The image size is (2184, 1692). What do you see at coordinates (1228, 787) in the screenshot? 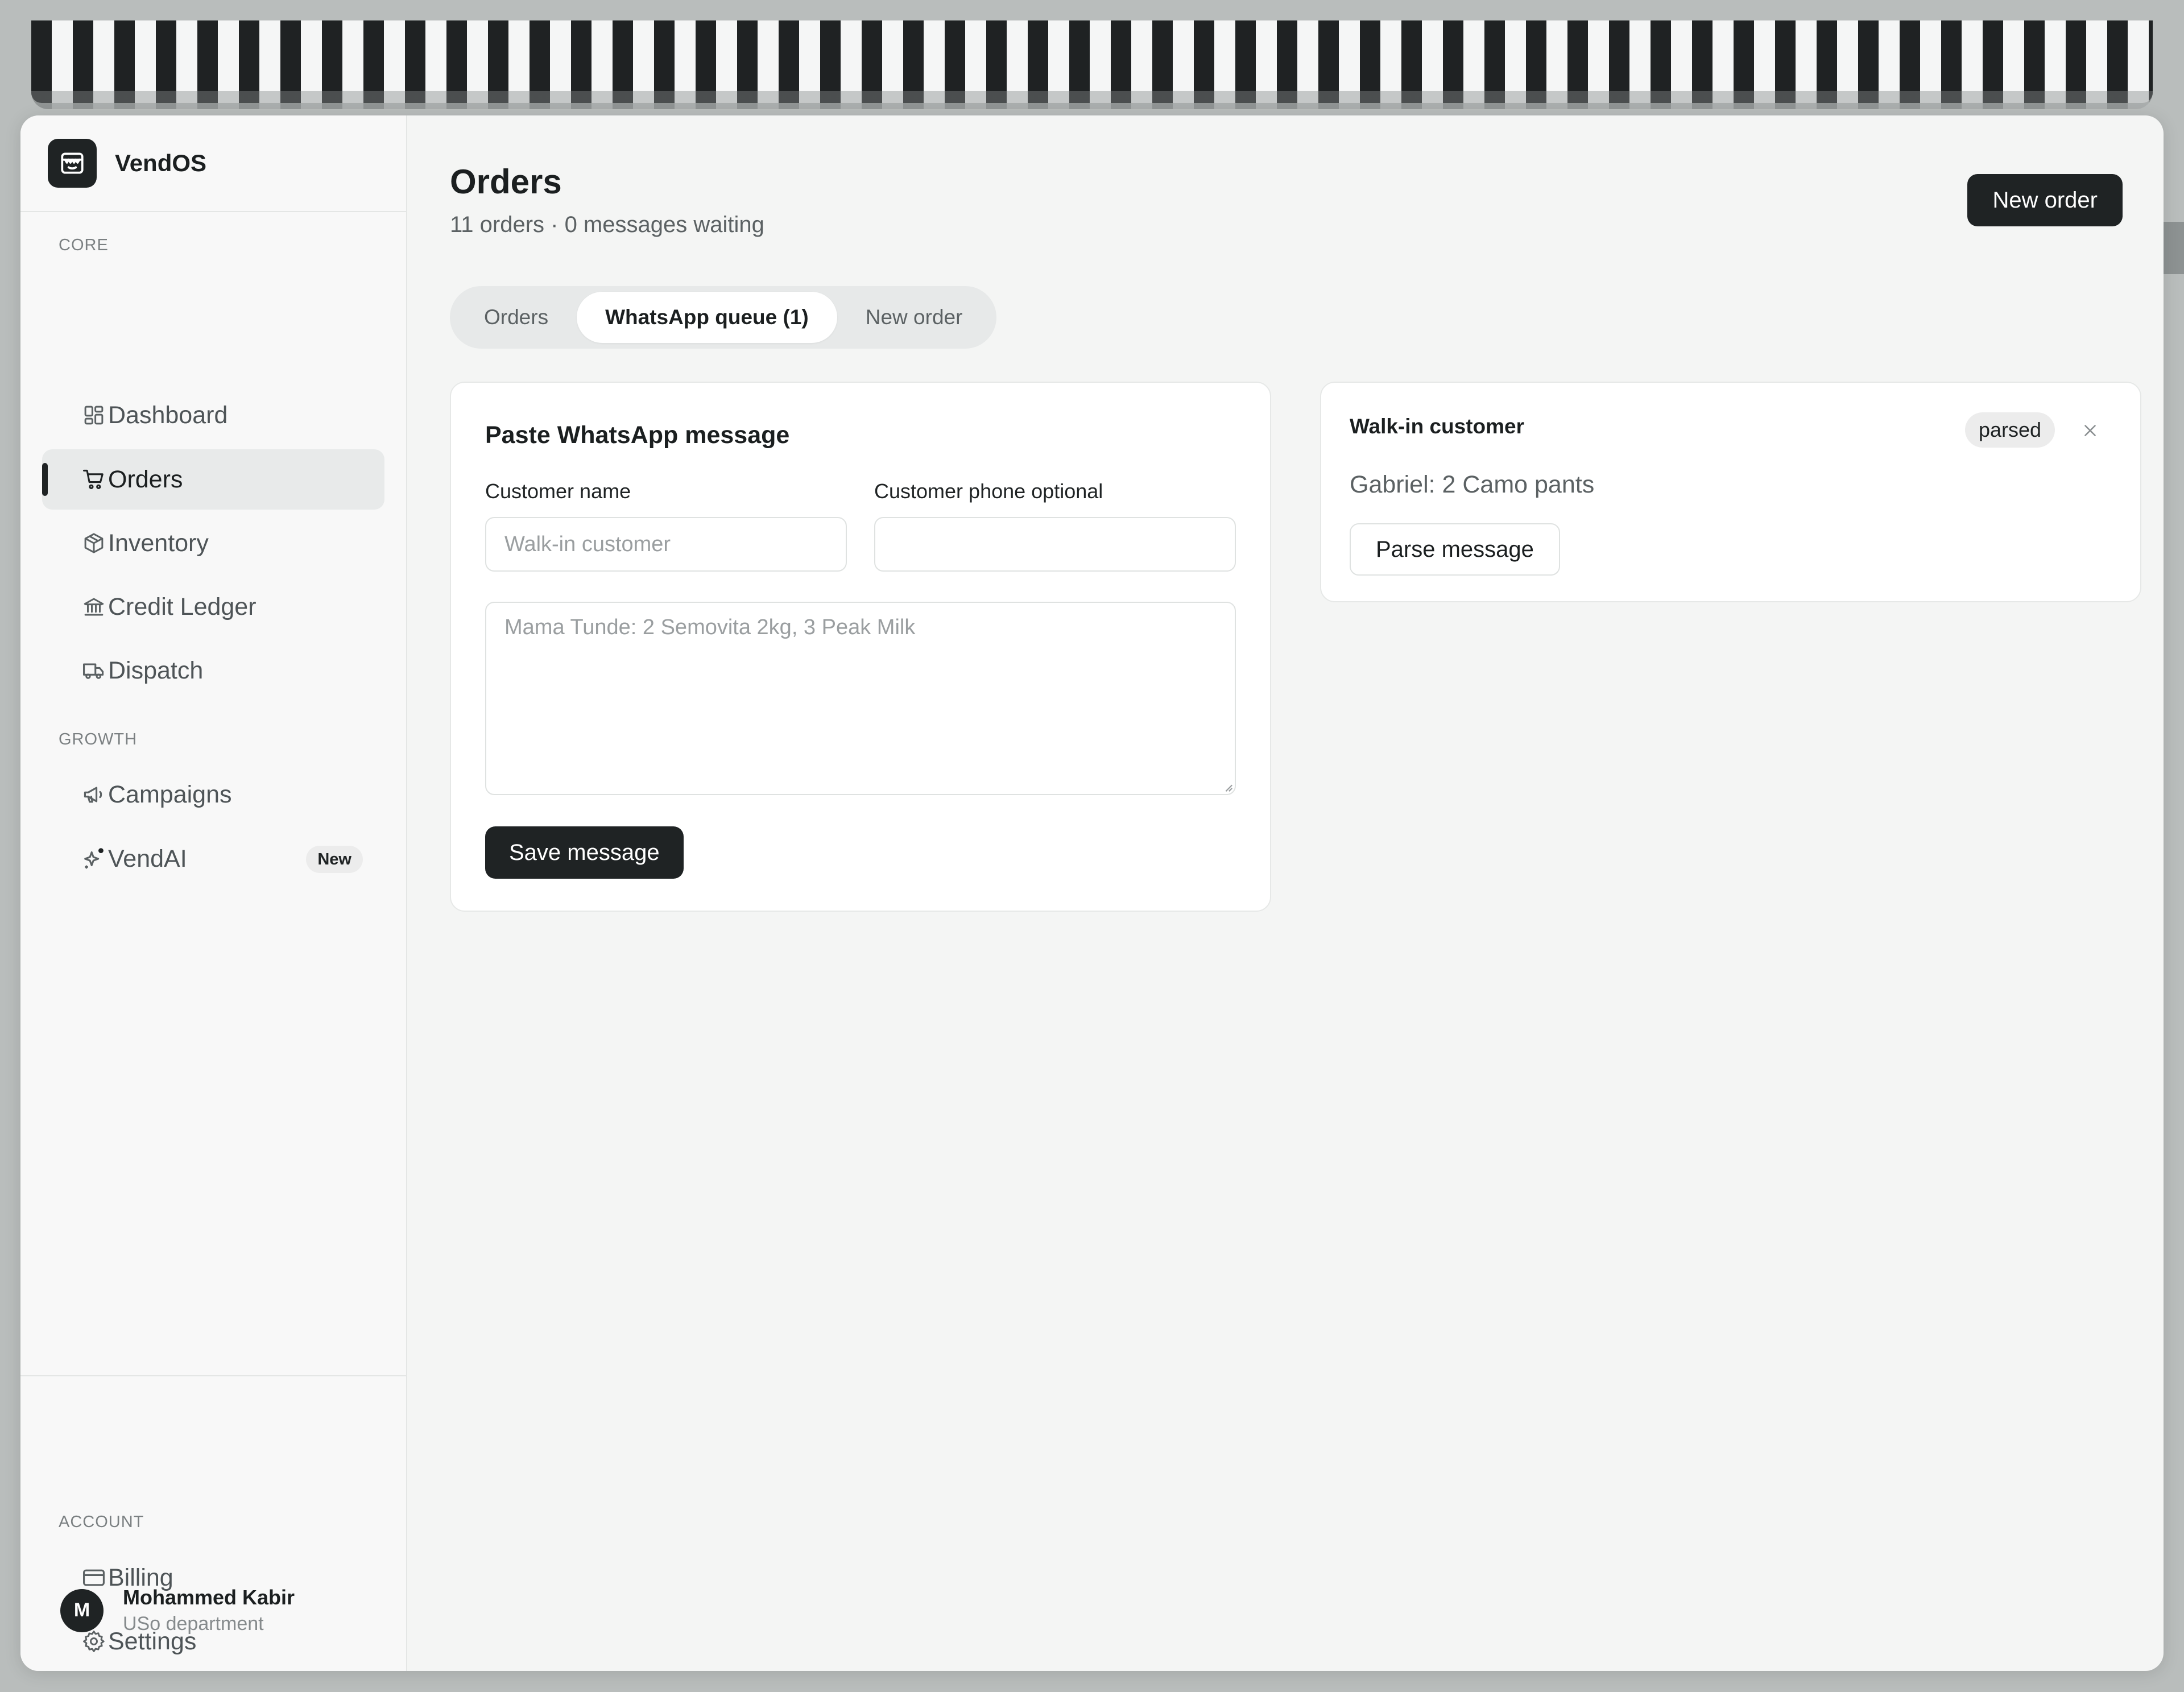
I see `resize-handle-icon` at bounding box center [1228, 787].